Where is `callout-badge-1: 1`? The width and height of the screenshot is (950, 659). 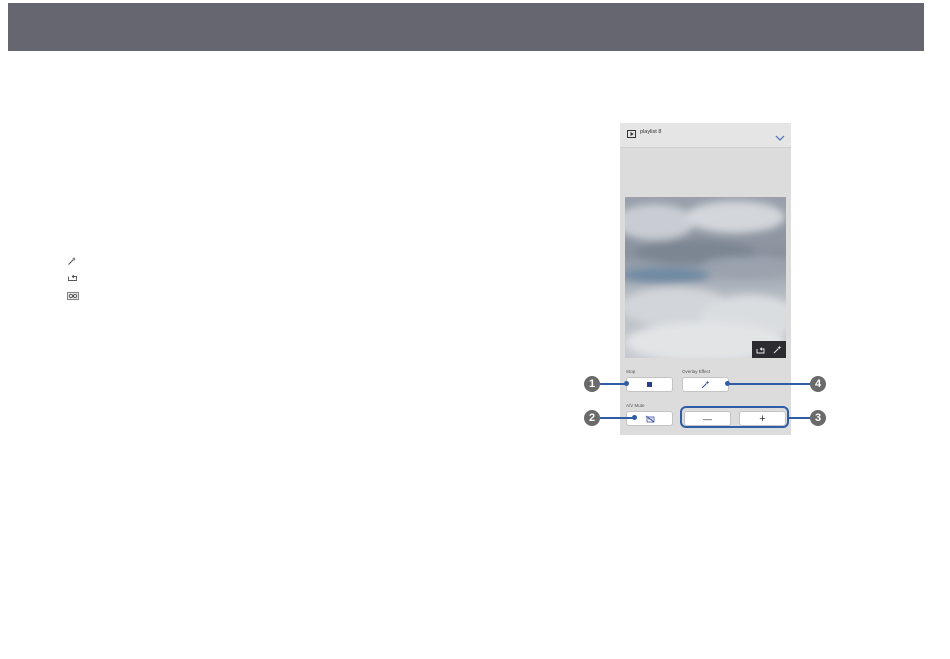 callout-badge-1: 1 is located at coordinates (592, 384).